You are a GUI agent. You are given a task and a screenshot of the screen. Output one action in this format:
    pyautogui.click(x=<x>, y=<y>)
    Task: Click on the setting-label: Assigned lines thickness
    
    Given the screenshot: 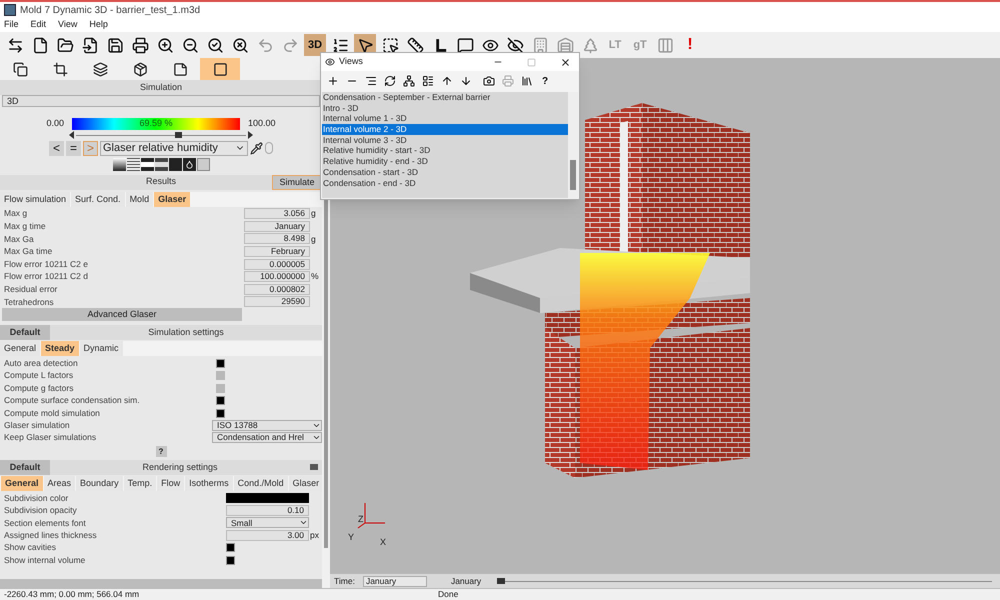 What is the action you would take?
    pyautogui.click(x=50, y=535)
    